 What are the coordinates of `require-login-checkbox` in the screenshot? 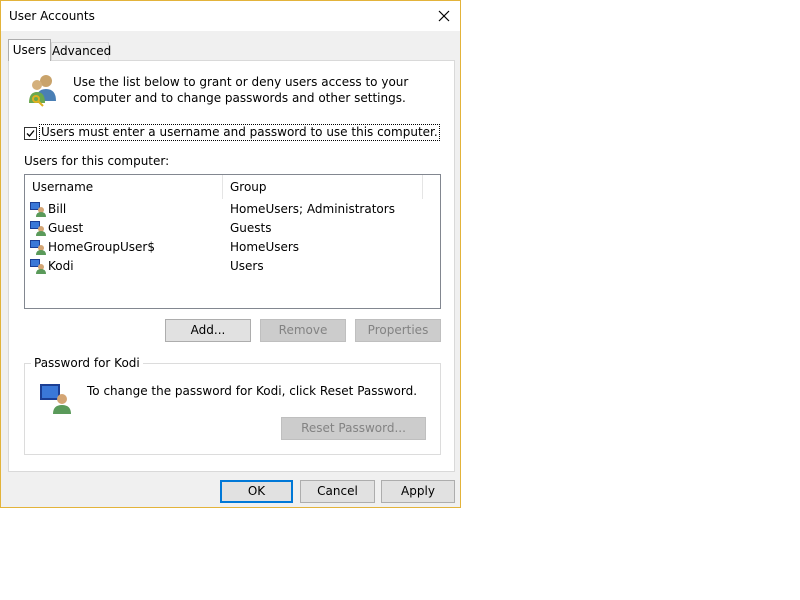 It's located at (30, 133).